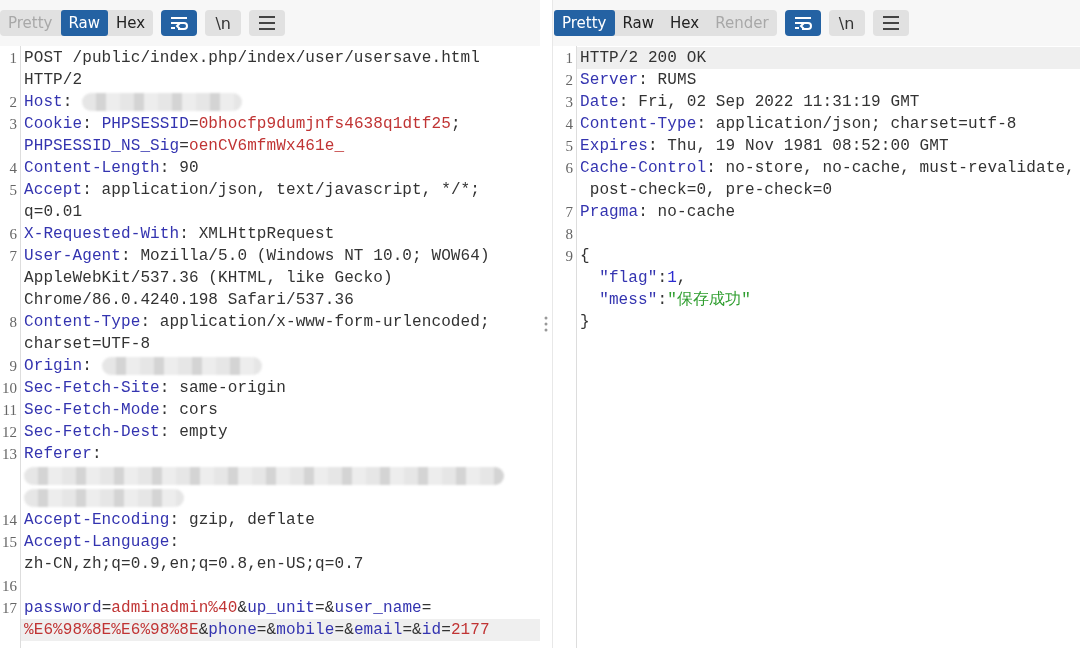  What do you see at coordinates (546, 324) in the screenshot?
I see `drag-handle-icon` at bounding box center [546, 324].